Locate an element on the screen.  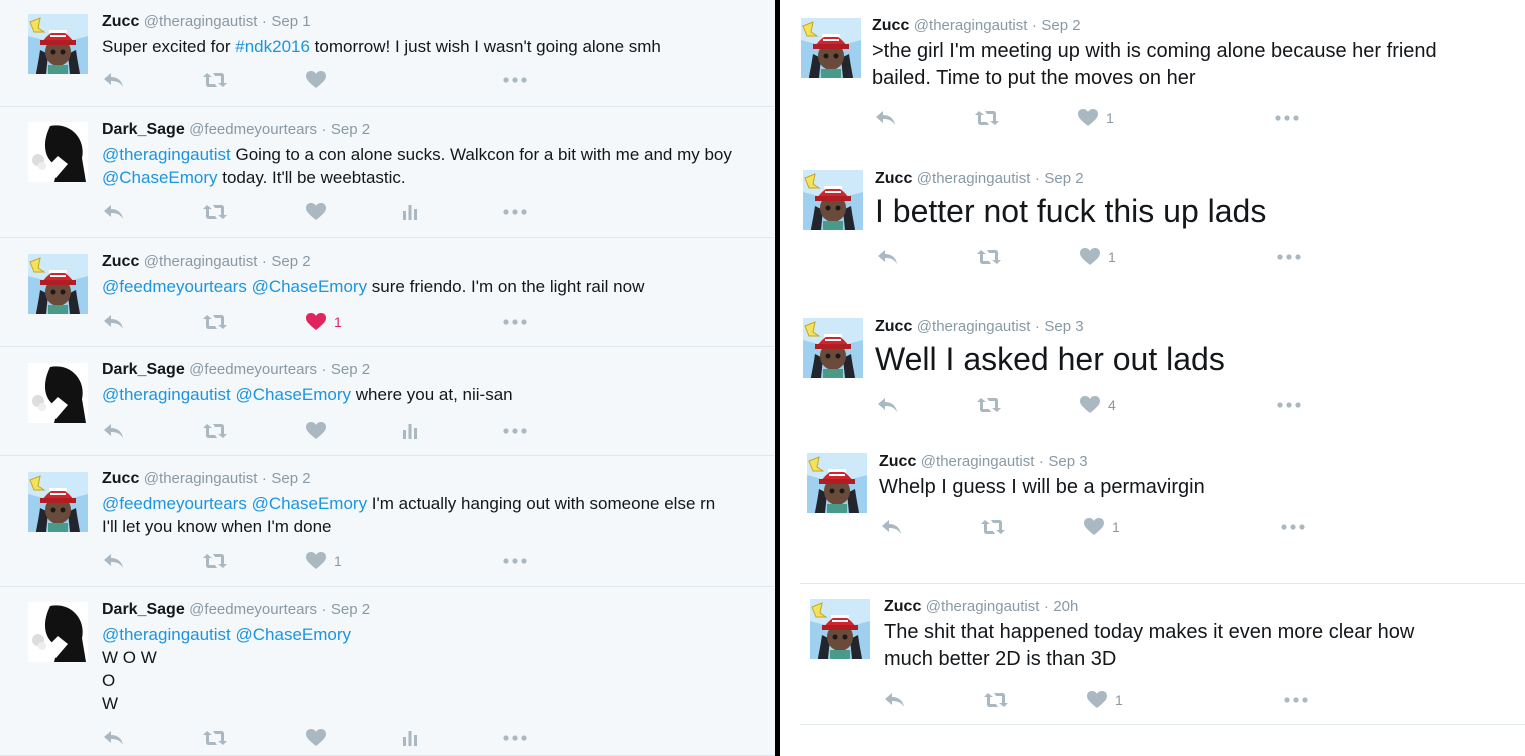
tweet-timestamp: Sep 1 is located at coordinates (290, 21).